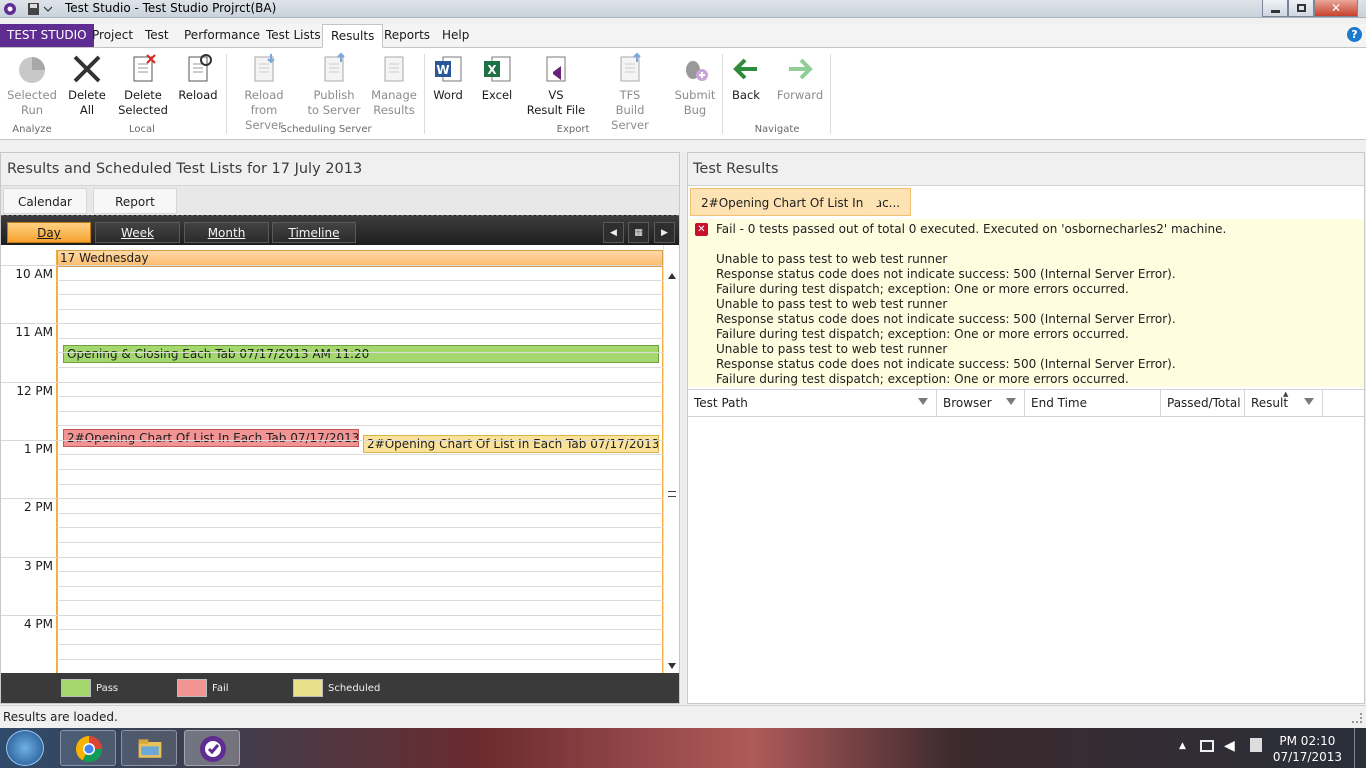  I want to click on excel-button: X Excel, so click(497, 77).